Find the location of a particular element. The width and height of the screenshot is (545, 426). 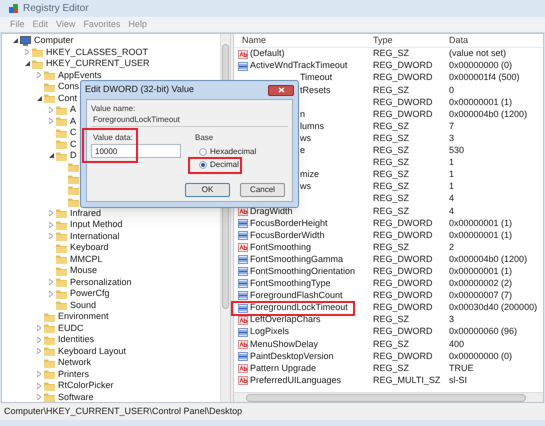

value-name: n is located at coordinates (303, 115).